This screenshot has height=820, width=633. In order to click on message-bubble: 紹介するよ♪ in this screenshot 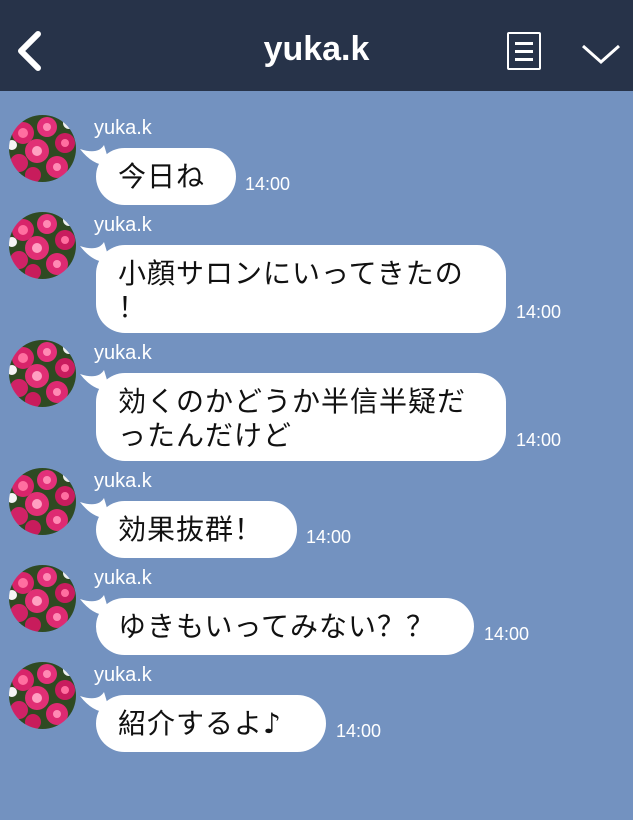, I will do `click(211, 723)`.